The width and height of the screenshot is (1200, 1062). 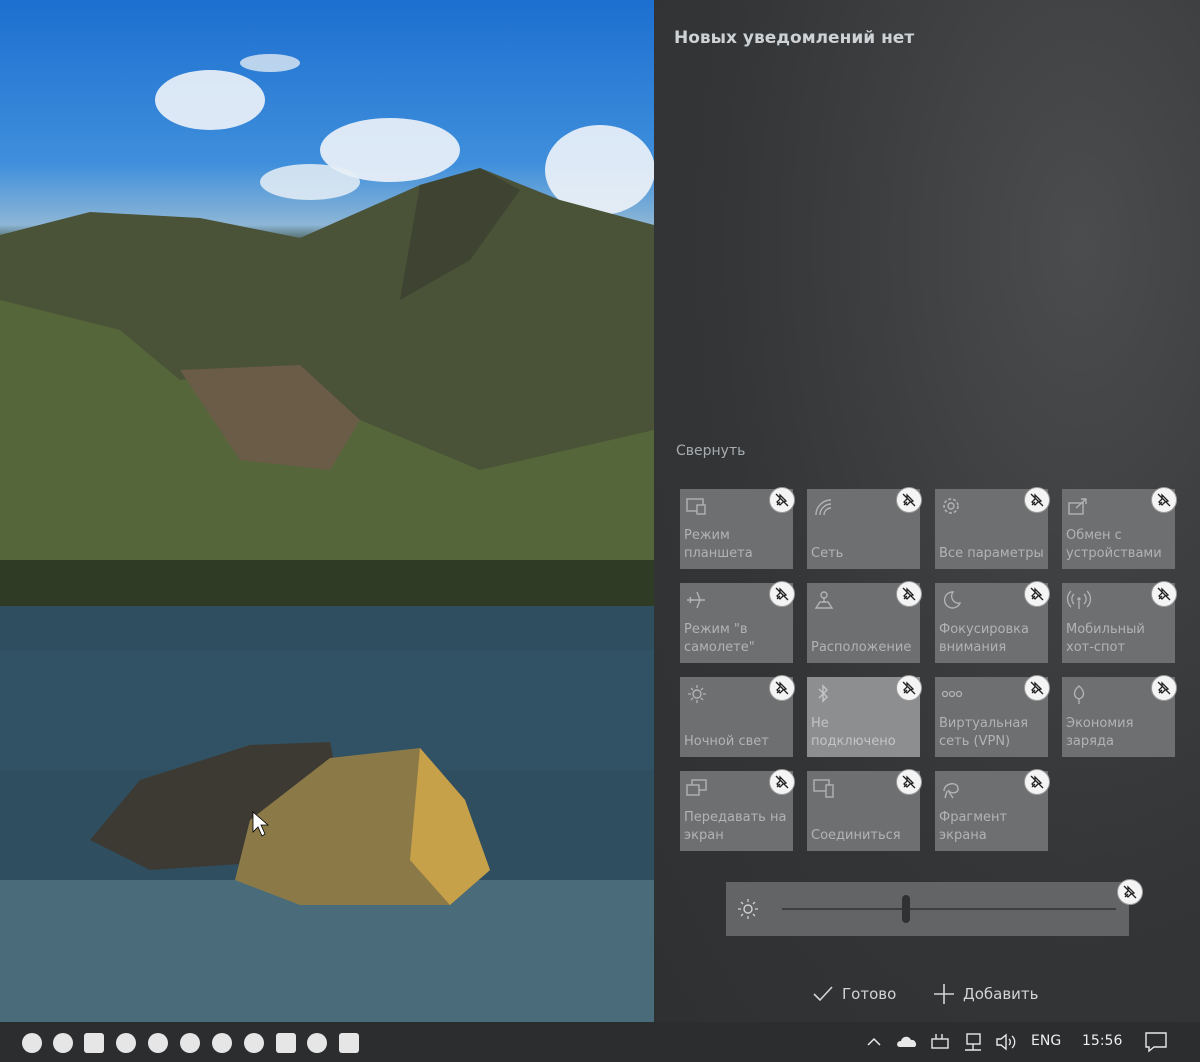 I want to click on unpin-bluetooth-button, so click(x=909, y=688).